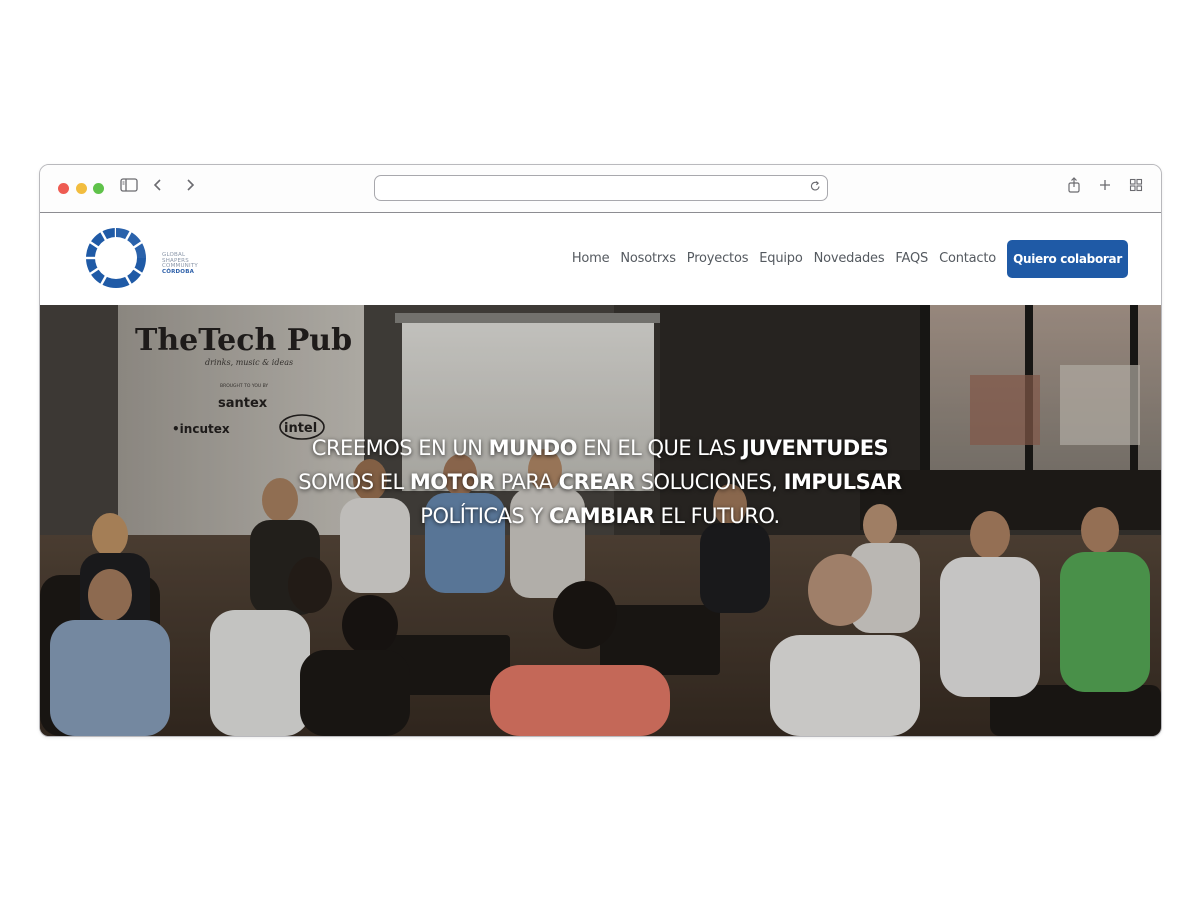  Describe the element at coordinates (63, 188) in the screenshot. I see `close-window-button` at that location.